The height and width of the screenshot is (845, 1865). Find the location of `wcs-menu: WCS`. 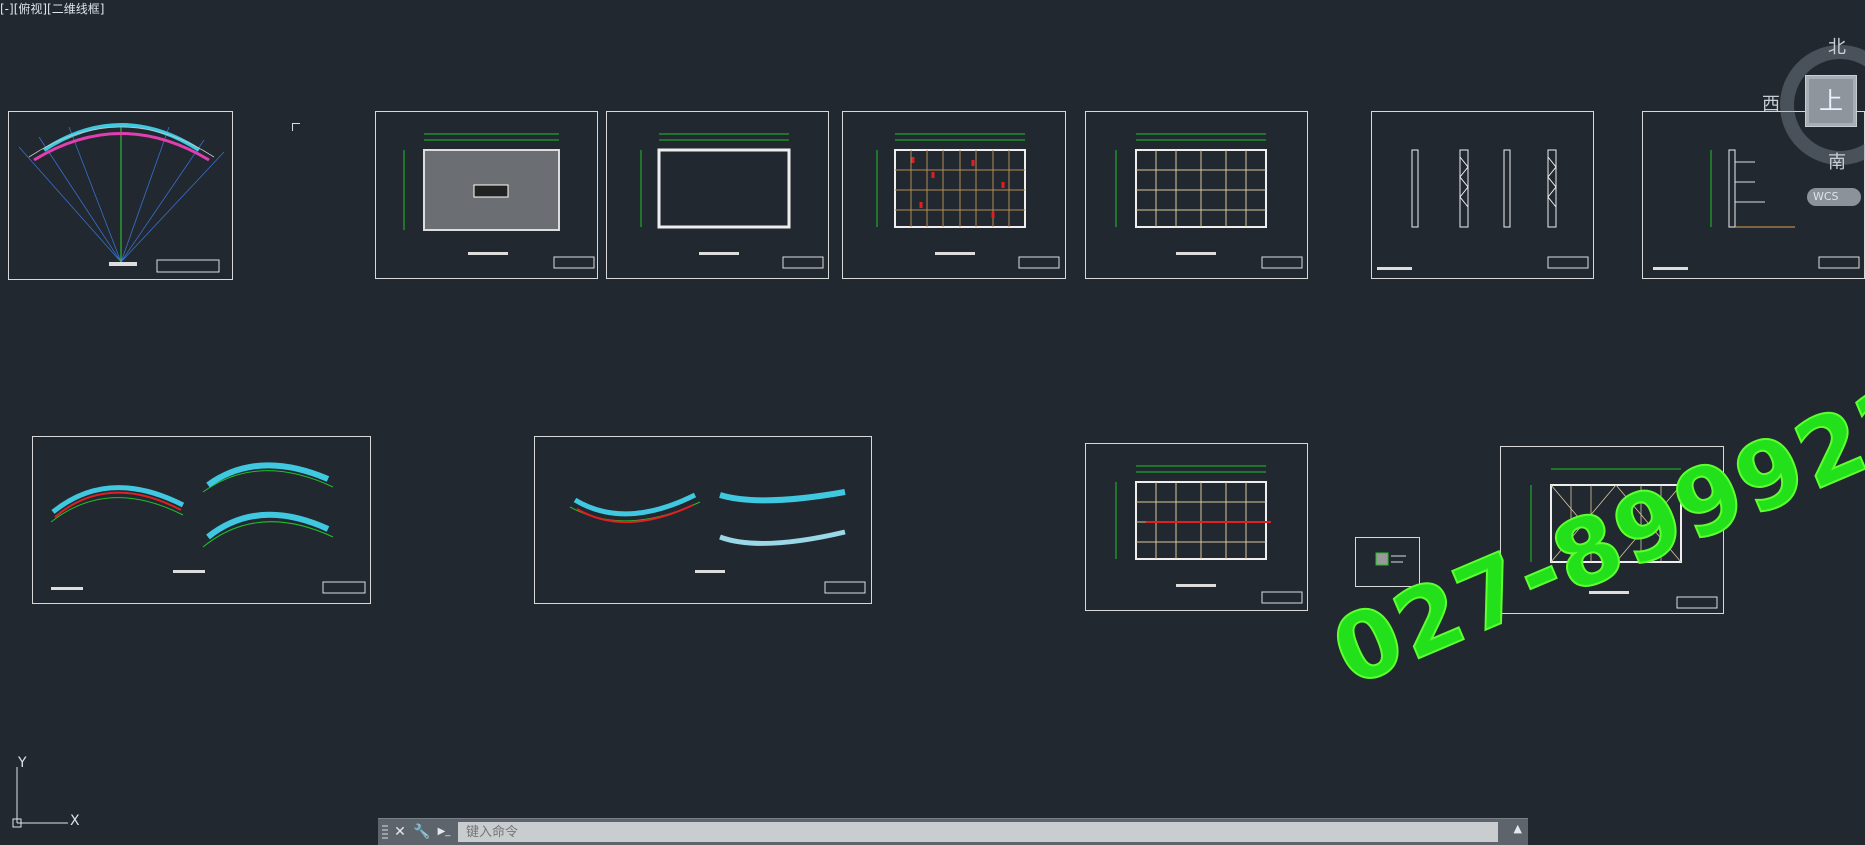

wcs-menu: WCS is located at coordinates (1834, 197).